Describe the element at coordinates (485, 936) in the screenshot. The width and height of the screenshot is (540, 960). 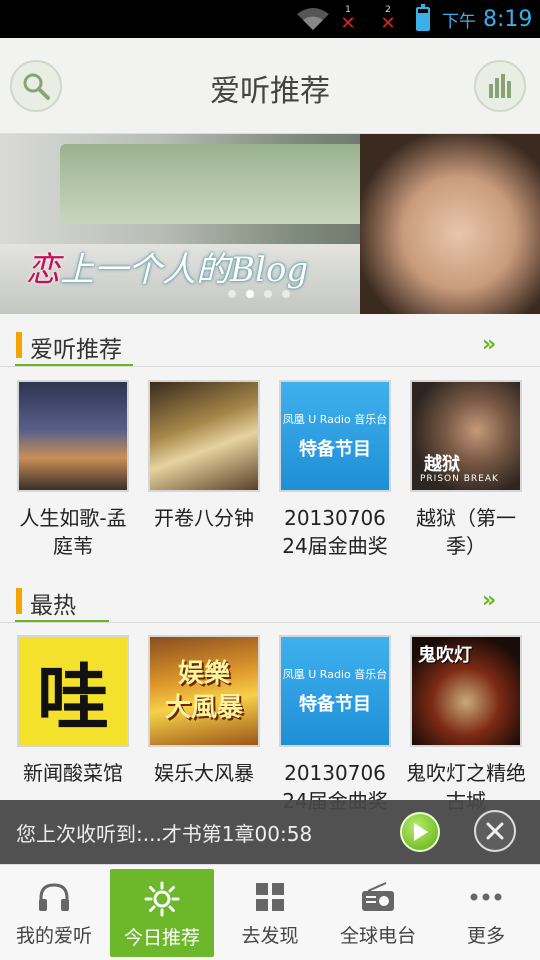
I see `nav-label: 更多` at that location.